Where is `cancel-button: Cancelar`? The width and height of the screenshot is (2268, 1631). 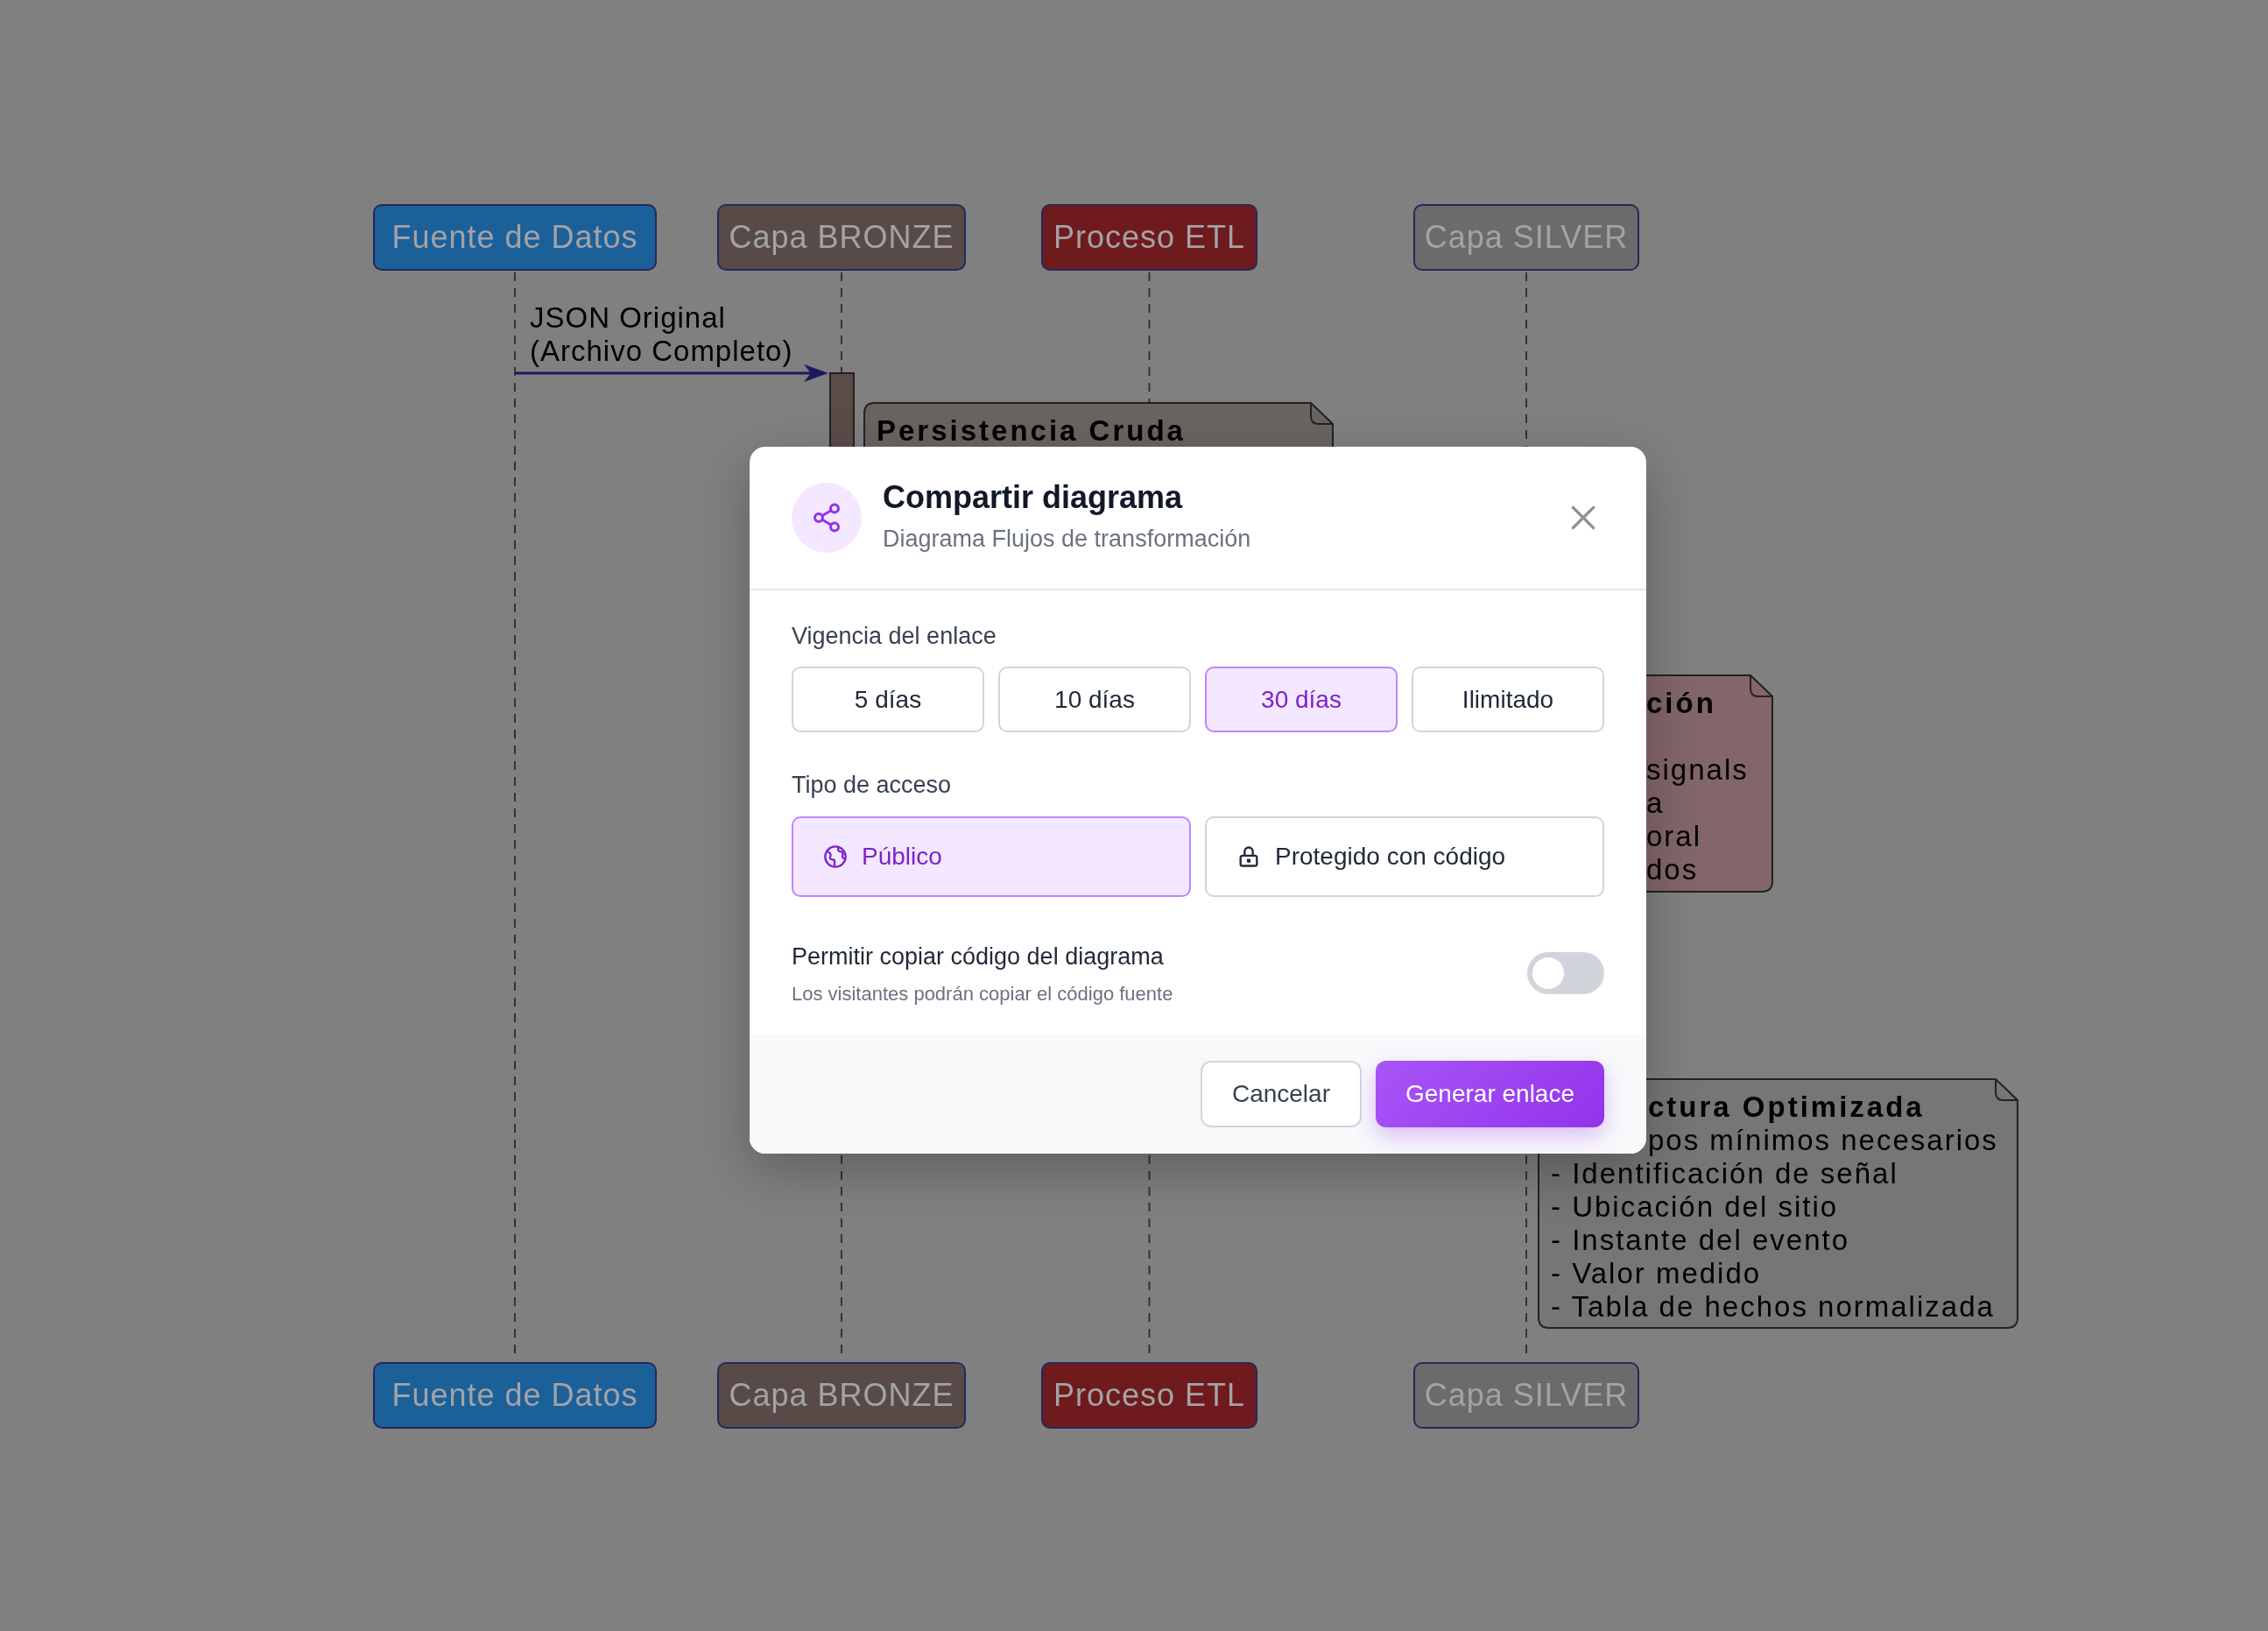
cancel-button: Cancelar is located at coordinates (1281, 1094).